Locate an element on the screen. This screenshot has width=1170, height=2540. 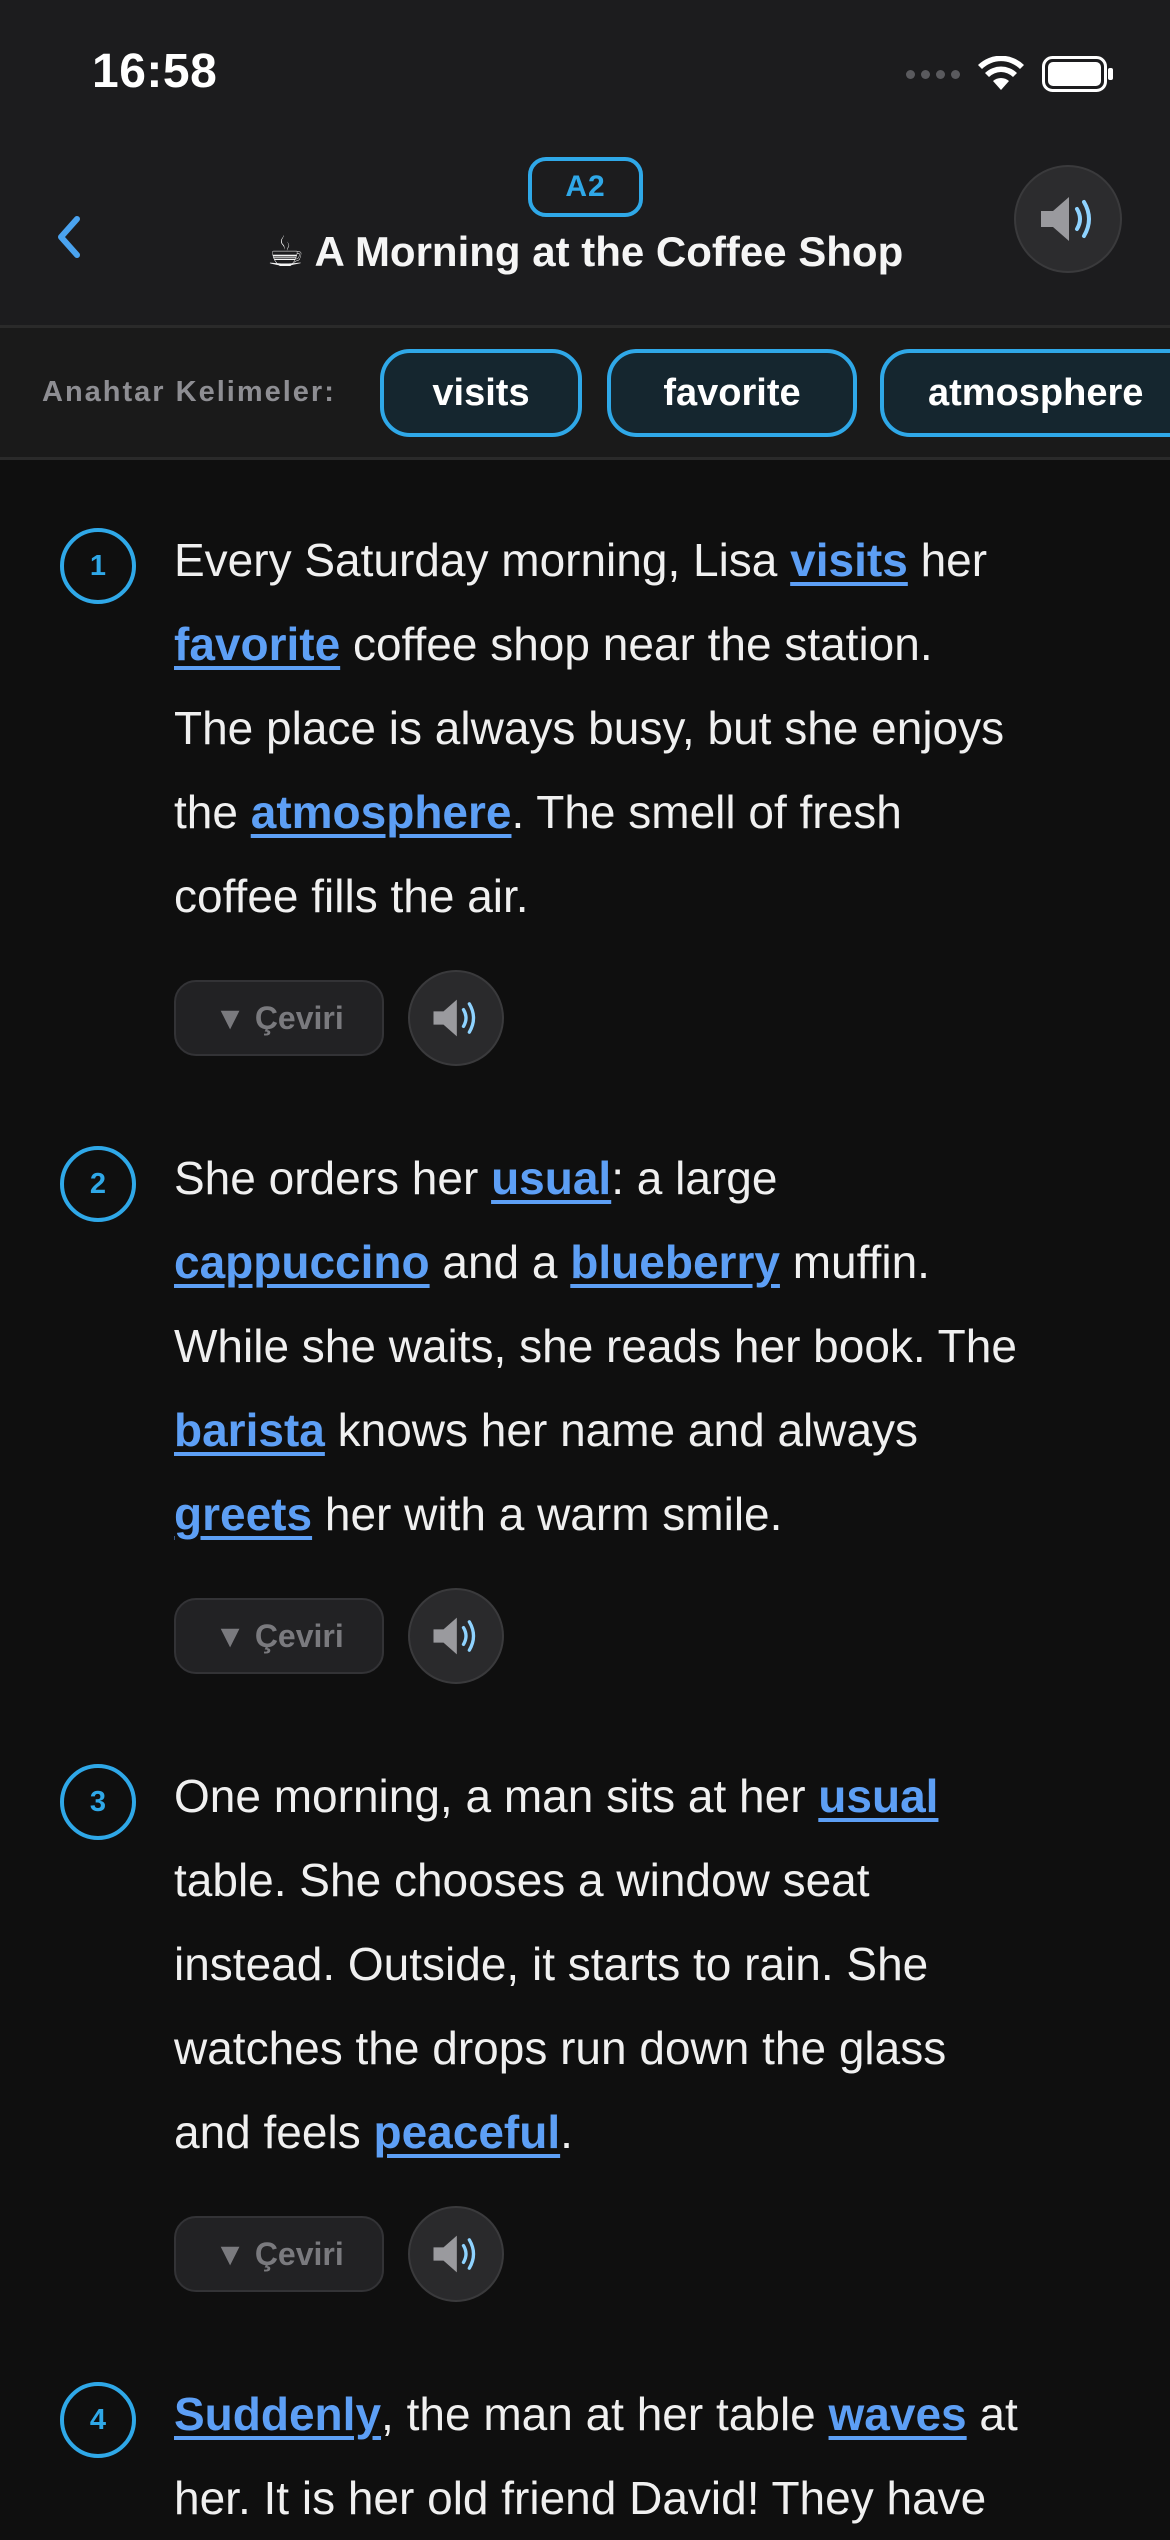
story-title: ☕ A Morning at the Coffee Shop is located at coordinates (585, 251).